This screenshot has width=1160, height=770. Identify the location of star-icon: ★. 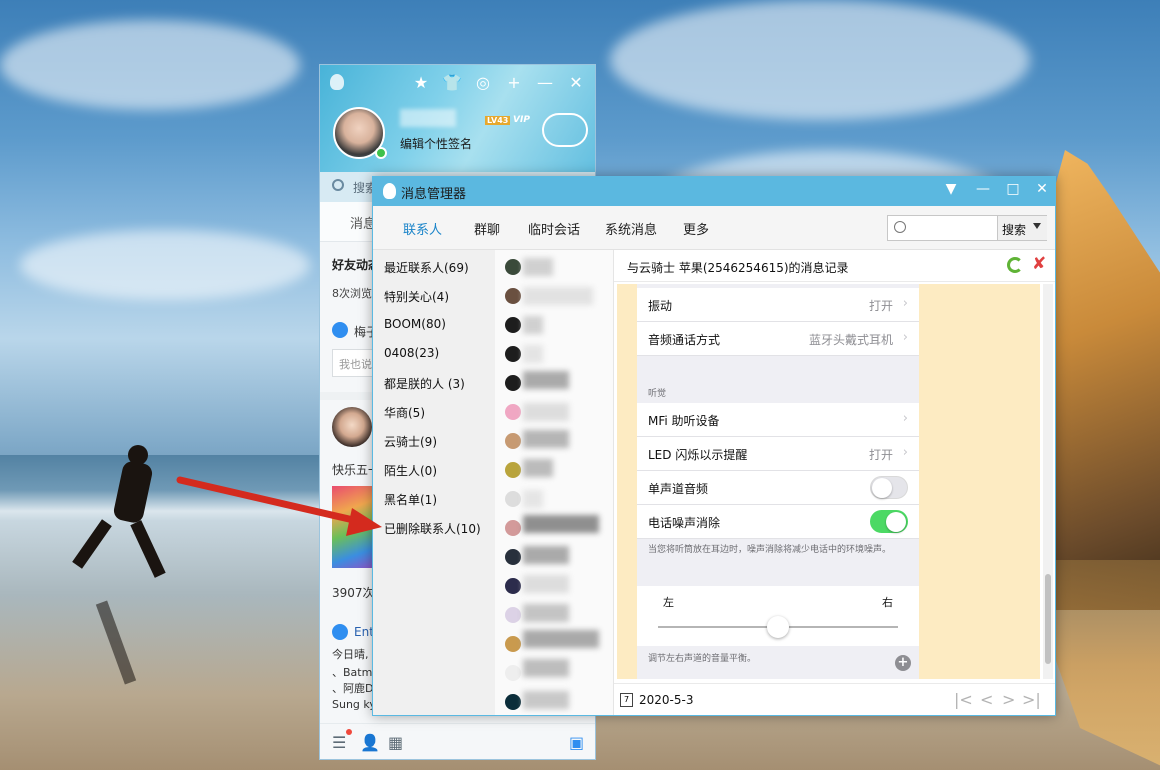
(421, 82).